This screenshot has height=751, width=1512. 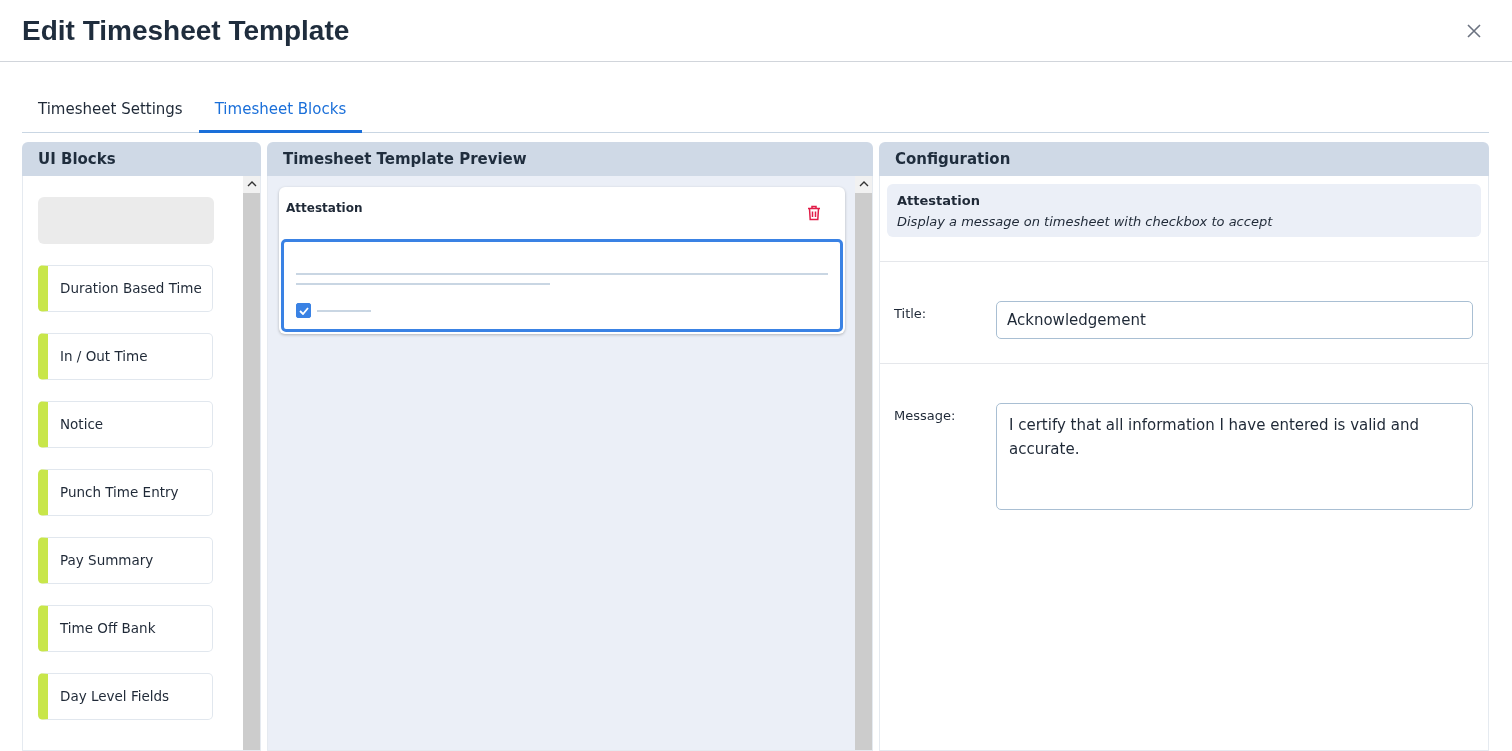 I want to click on block-description: Display a message on timesheet with checkbox to accept, so click(x=1085, y=221).